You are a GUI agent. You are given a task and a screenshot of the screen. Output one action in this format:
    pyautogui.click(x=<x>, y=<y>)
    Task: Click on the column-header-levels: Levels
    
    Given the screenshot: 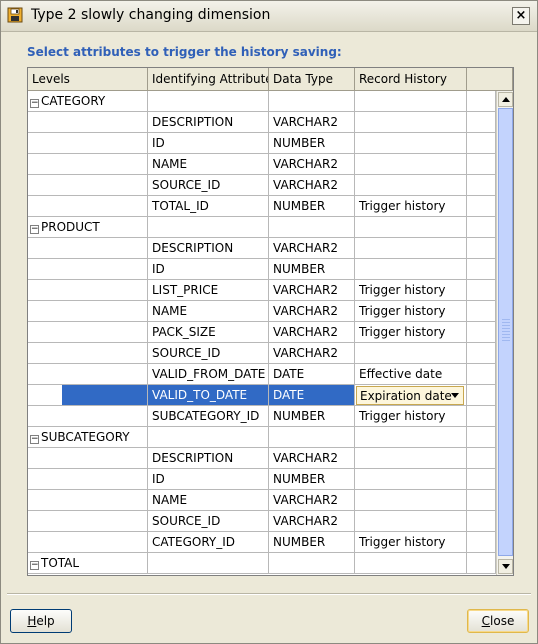 What is the action you would take?
    pyautogui.click(x=88, y=79)
    